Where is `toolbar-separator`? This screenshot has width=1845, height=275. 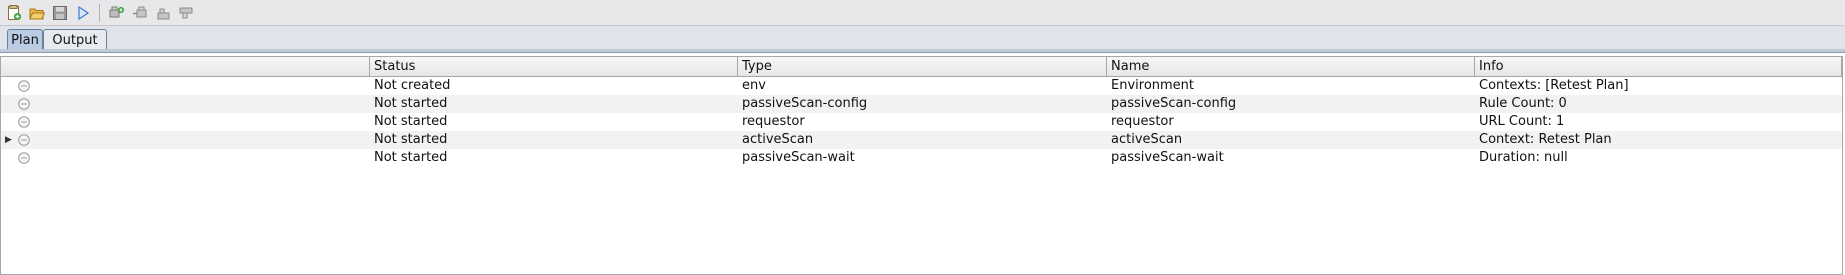
toolbar-separator is located at coordinates (99, 12).